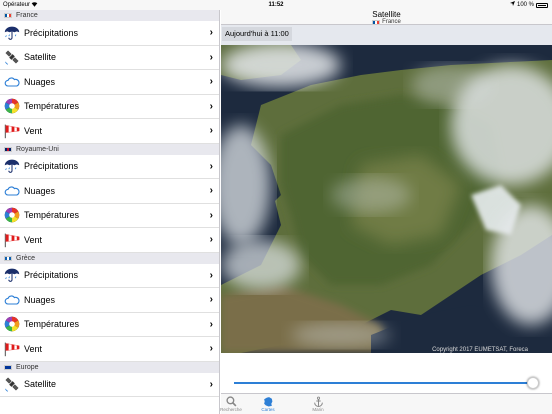  Describe the element at coordinates (376, 22) in the screenshot. I see `france-flag-icon` at that location.